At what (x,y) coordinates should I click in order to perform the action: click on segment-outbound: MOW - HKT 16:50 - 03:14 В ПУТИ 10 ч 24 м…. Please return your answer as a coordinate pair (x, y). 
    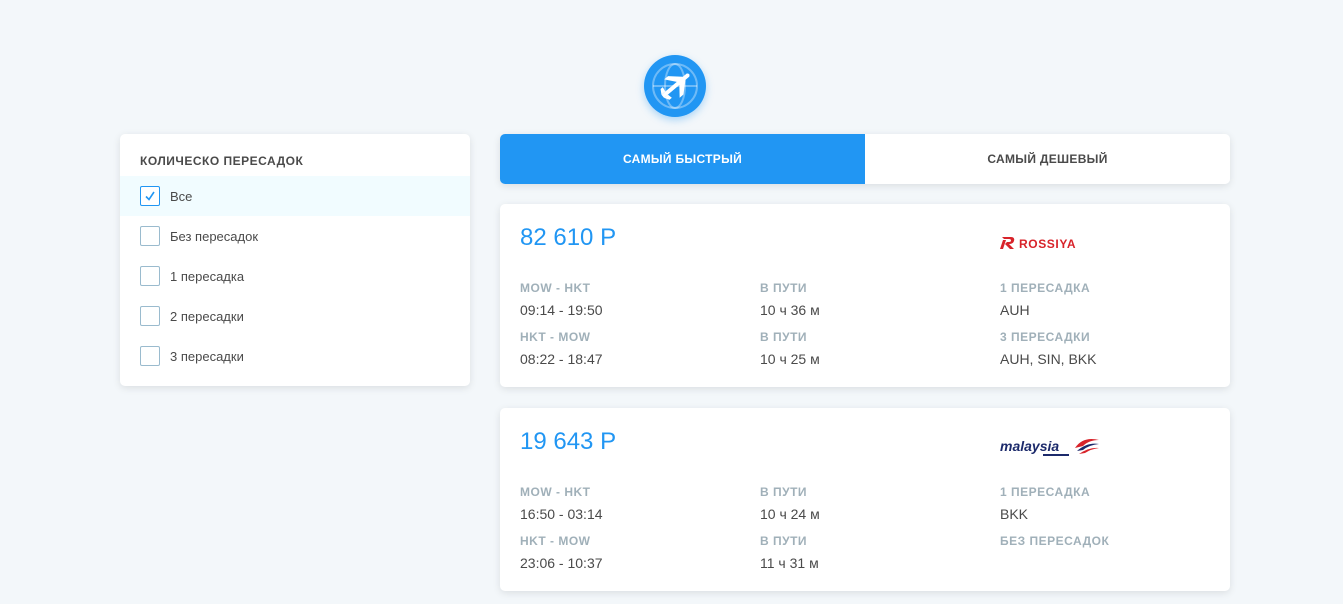
    Looking at the image, I should click on (865, 505).